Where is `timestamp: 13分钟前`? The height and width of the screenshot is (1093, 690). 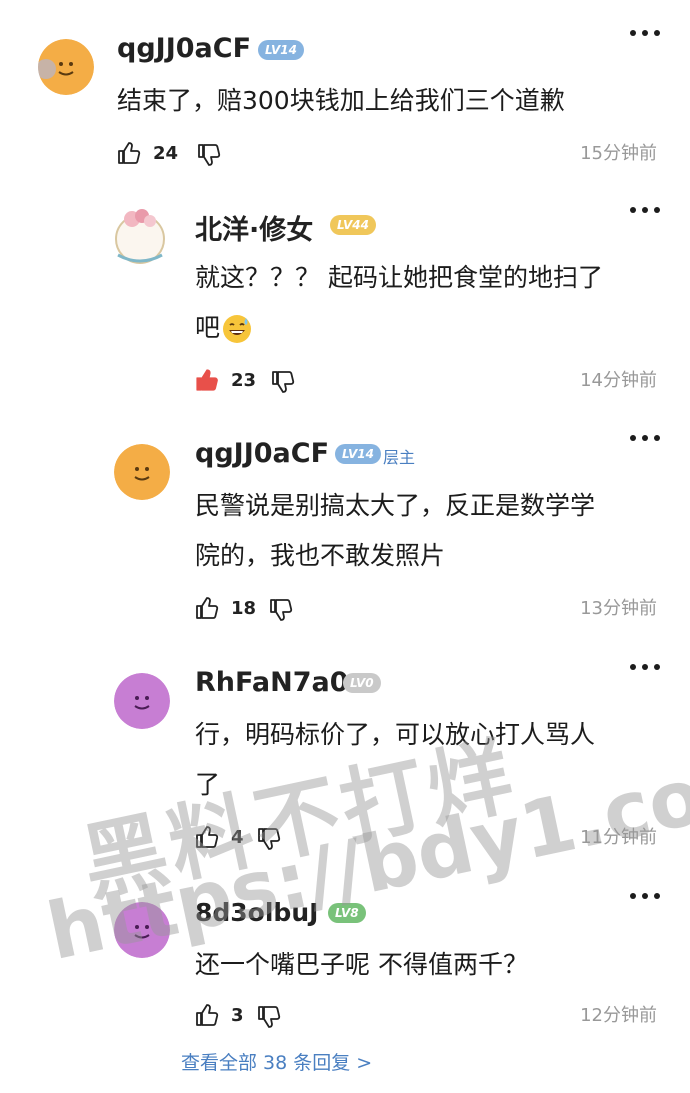
timestamp: 13分钟前 is located at coordinates (618, 608).